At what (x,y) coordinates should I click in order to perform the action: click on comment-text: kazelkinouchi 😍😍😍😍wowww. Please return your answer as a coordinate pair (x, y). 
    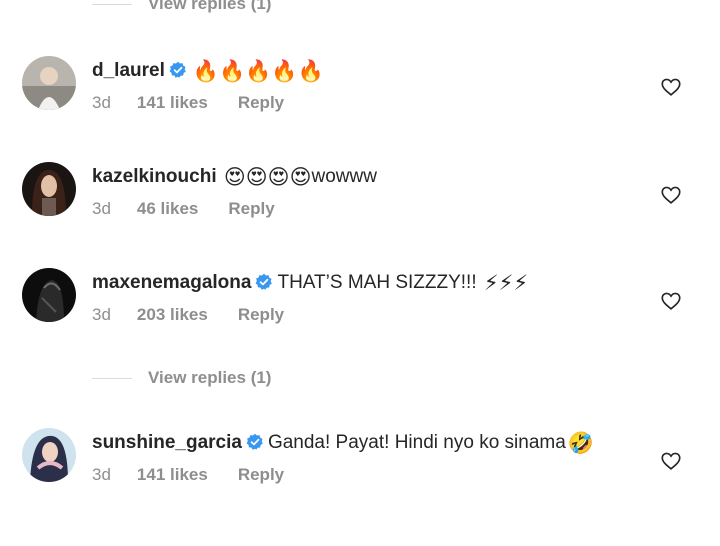
    Looking at the image, I should click on (352, 177).